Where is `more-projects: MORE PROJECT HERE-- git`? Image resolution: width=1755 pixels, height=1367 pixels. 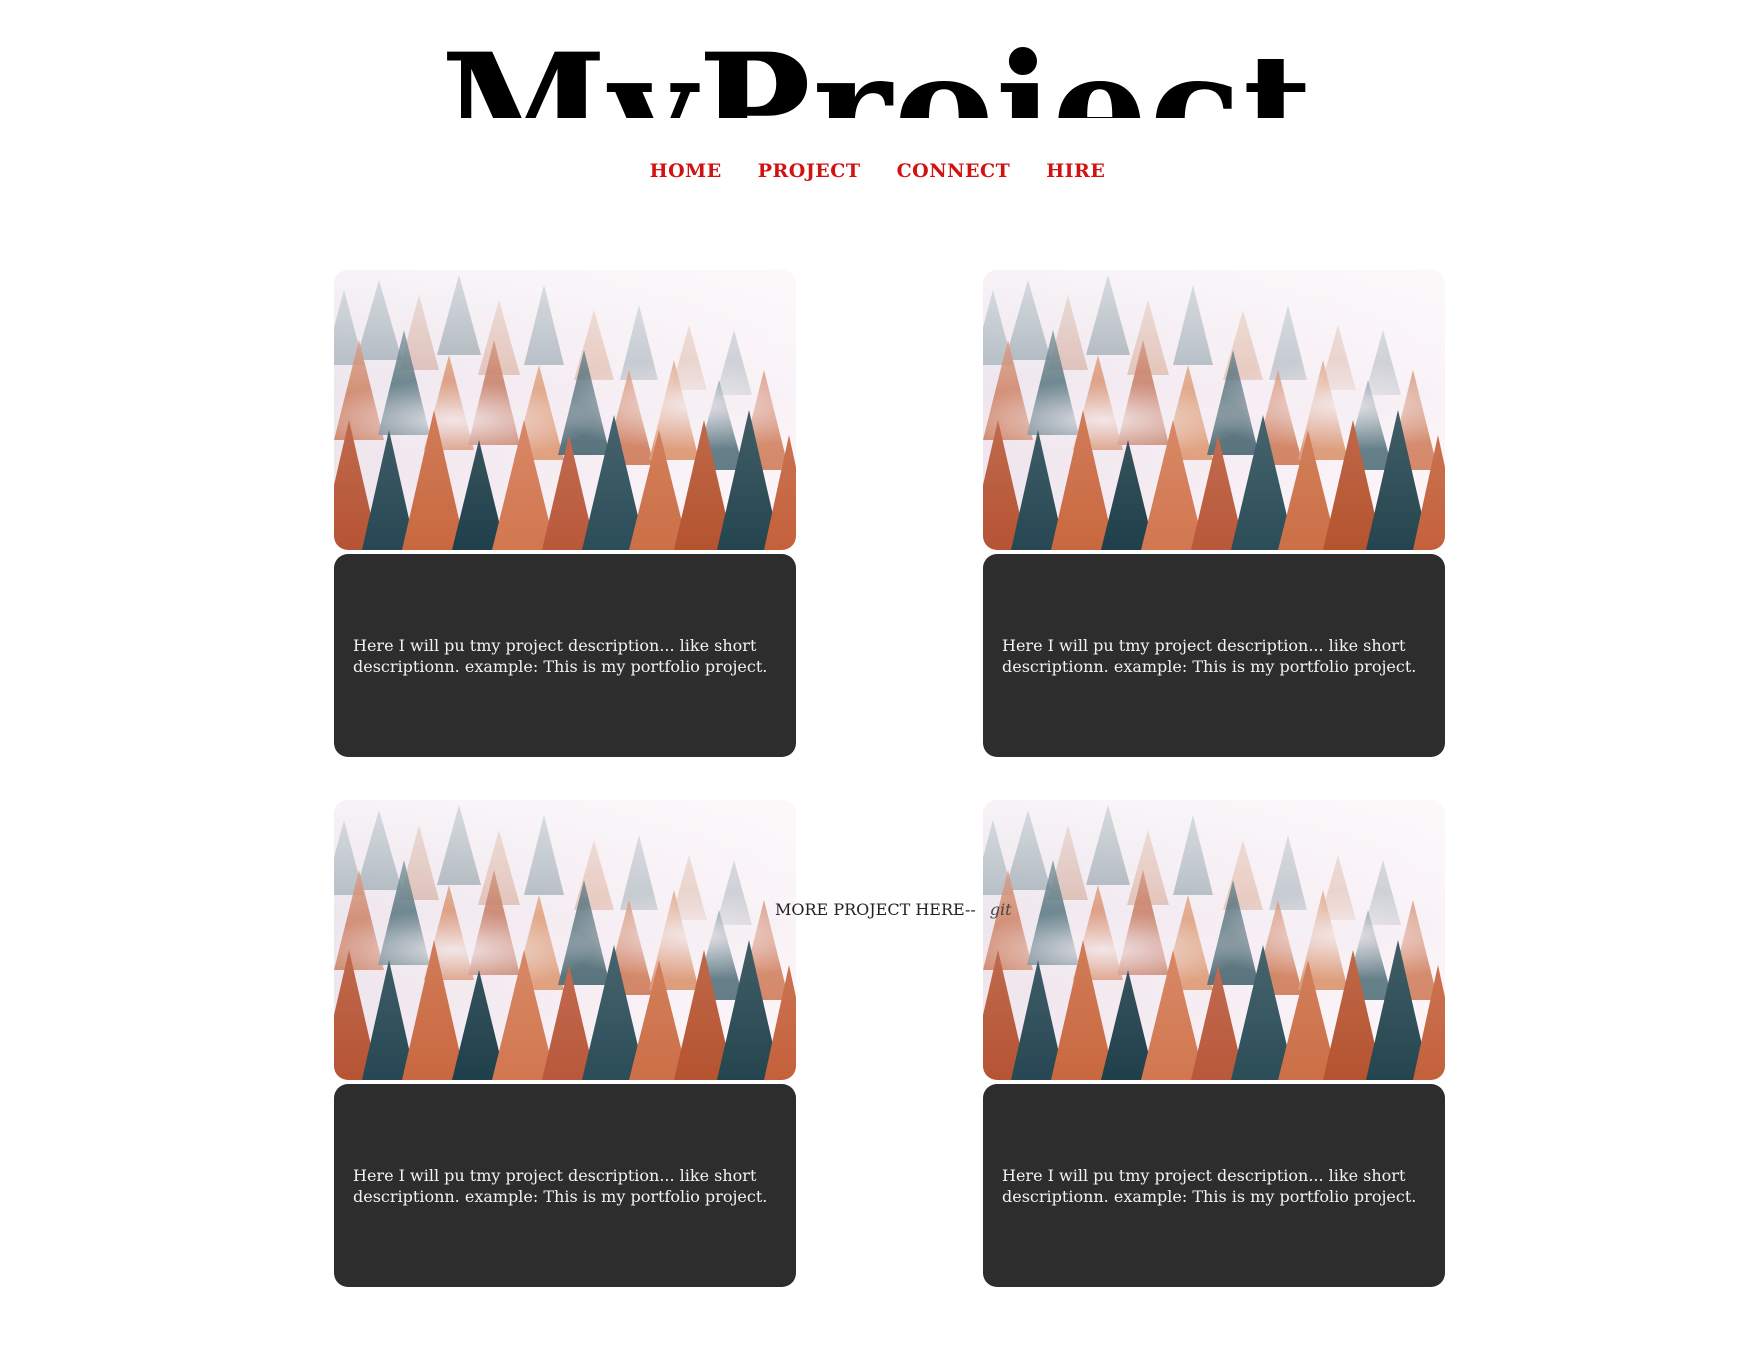 more-projects: MORE PROJECT HERE-- git is located at coordinates (893, 909).